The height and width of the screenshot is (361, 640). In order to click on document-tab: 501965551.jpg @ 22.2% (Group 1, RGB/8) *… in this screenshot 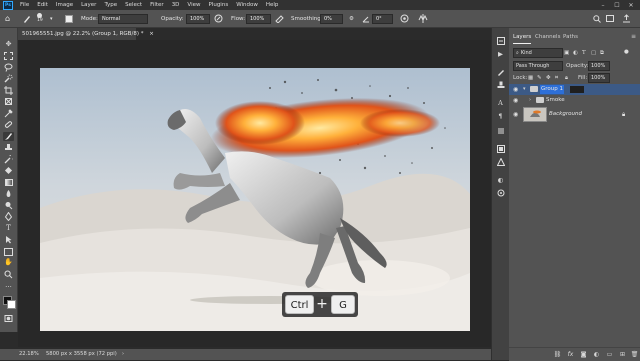, I will do `click(86, 34)`.